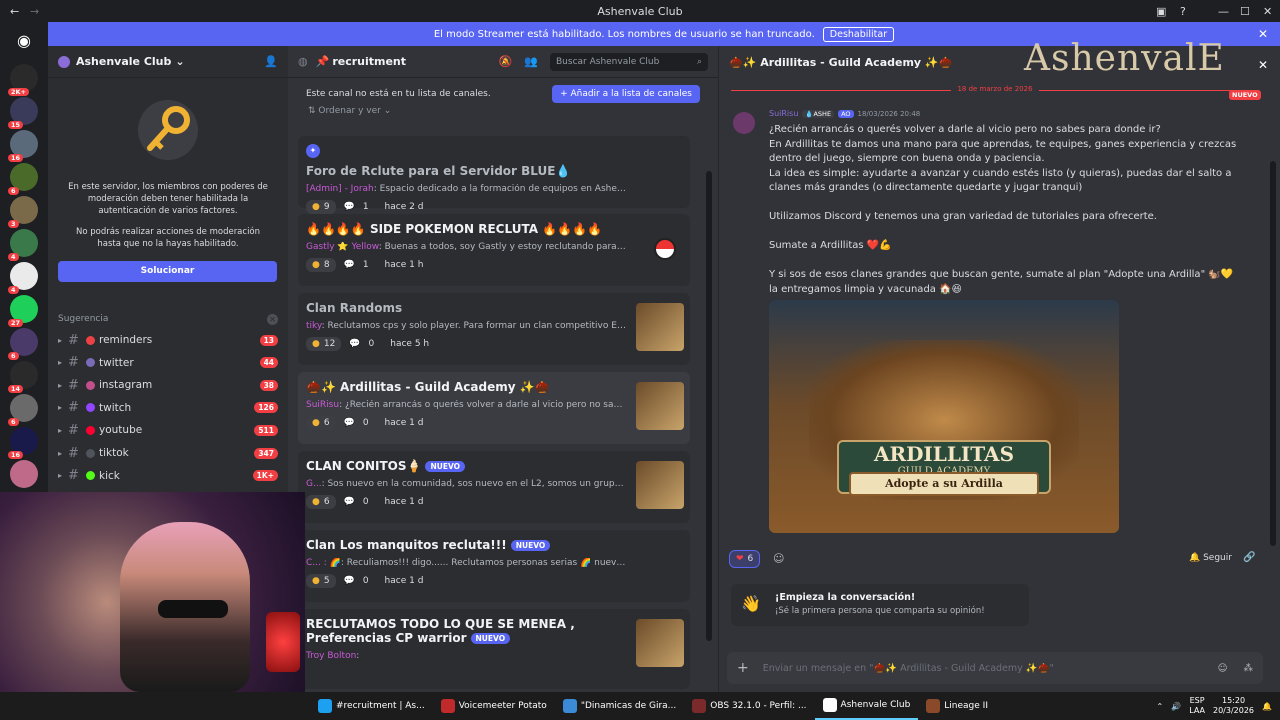 This screenshot has width=1280, height=720. What do you see at coordinates (168, 408) in the screenshot?
I see `channel-item-twitch: ▸ # twitch 126` at bounding box center [168, 408].